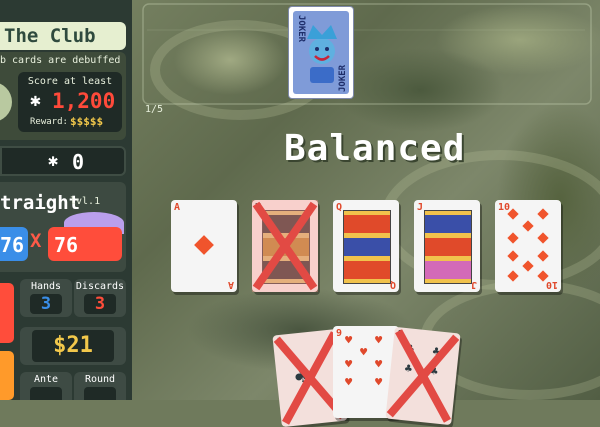 The height and width of the screenshot is (427, 600). I want to click on hands-label: Hands, so click(46, 286).